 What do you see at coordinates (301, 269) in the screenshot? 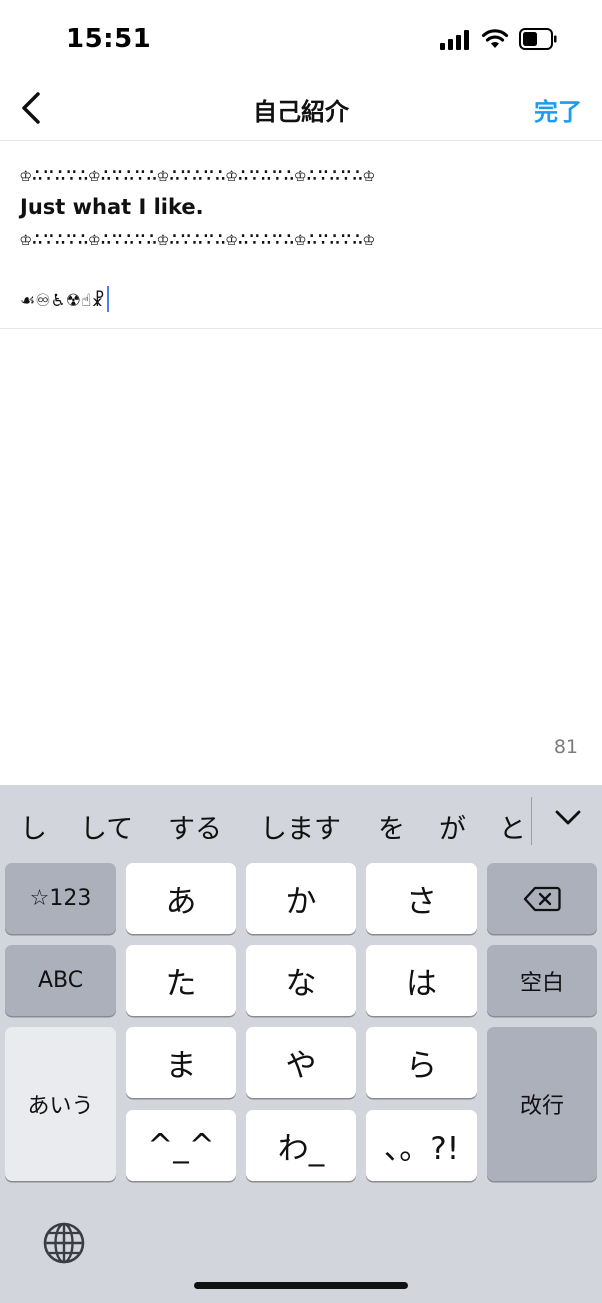
I see `bio-blank-line` at bounding box center [301, 269].